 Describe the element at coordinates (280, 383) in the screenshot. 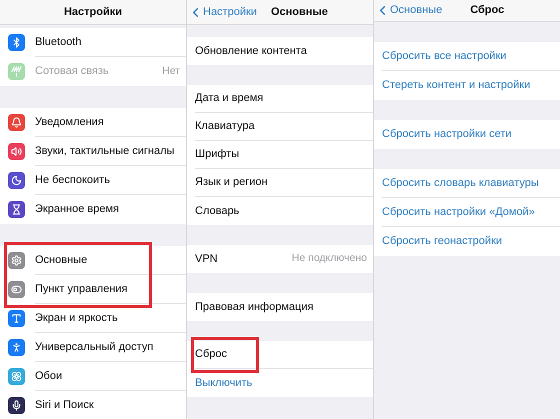

I see `settings-row: Выключить` at that location.